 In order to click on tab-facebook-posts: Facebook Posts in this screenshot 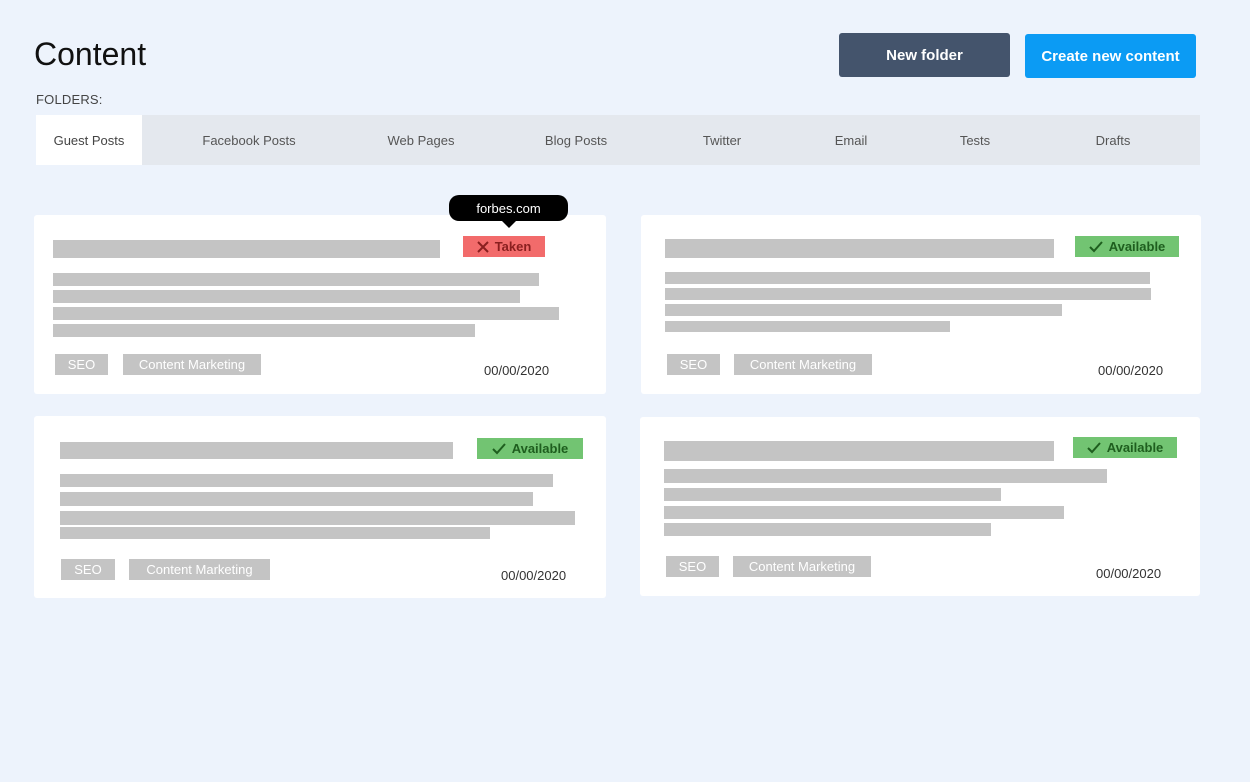, I will do `click(249, 140)`.